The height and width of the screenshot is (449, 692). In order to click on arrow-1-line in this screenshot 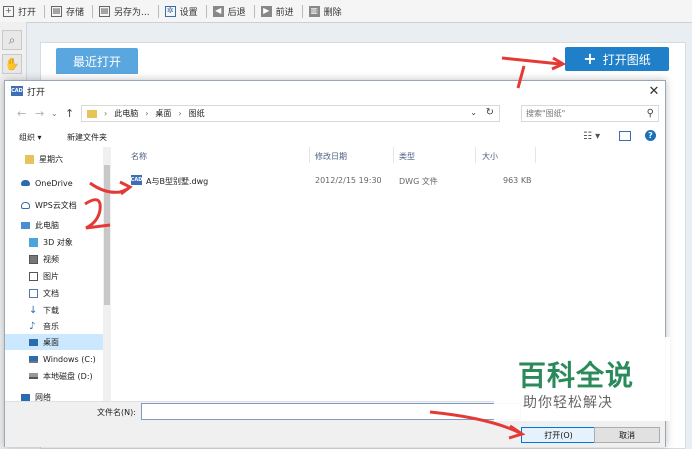, I will do `click(531, 61)`.